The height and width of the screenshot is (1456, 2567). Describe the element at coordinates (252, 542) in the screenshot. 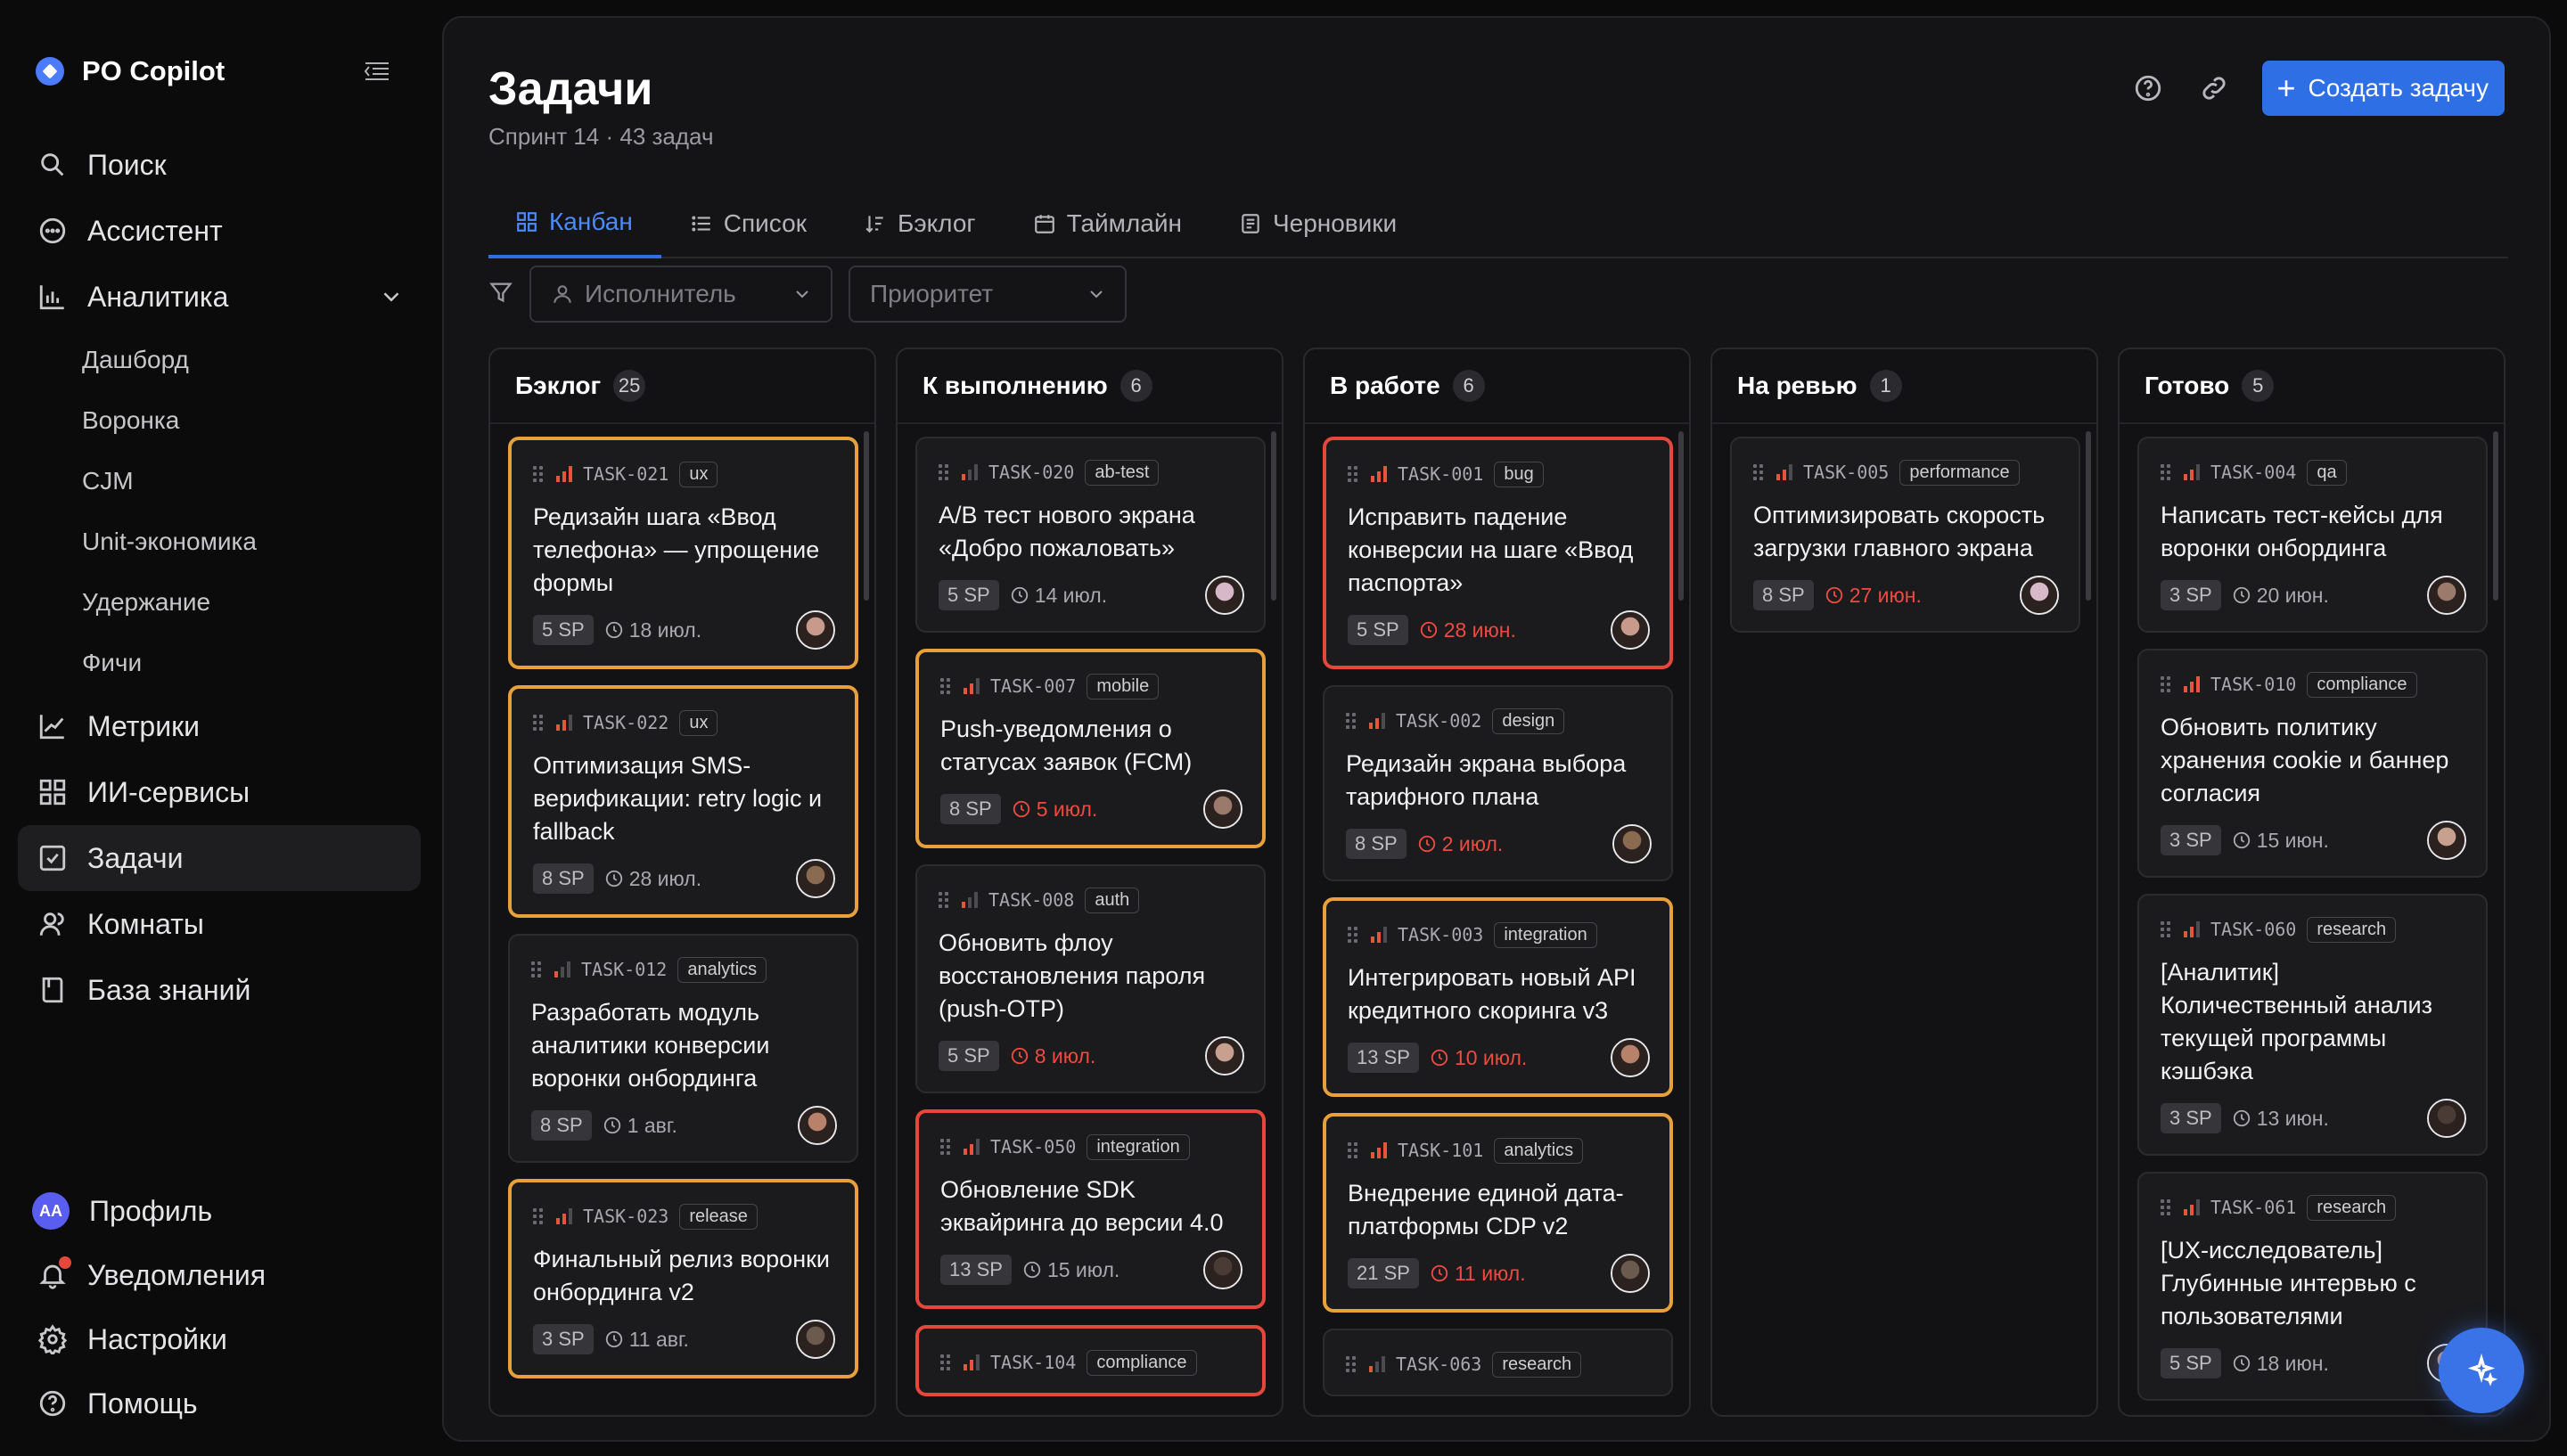

I see `subnav-item-unit-economics: Unit-экономика` at that location.